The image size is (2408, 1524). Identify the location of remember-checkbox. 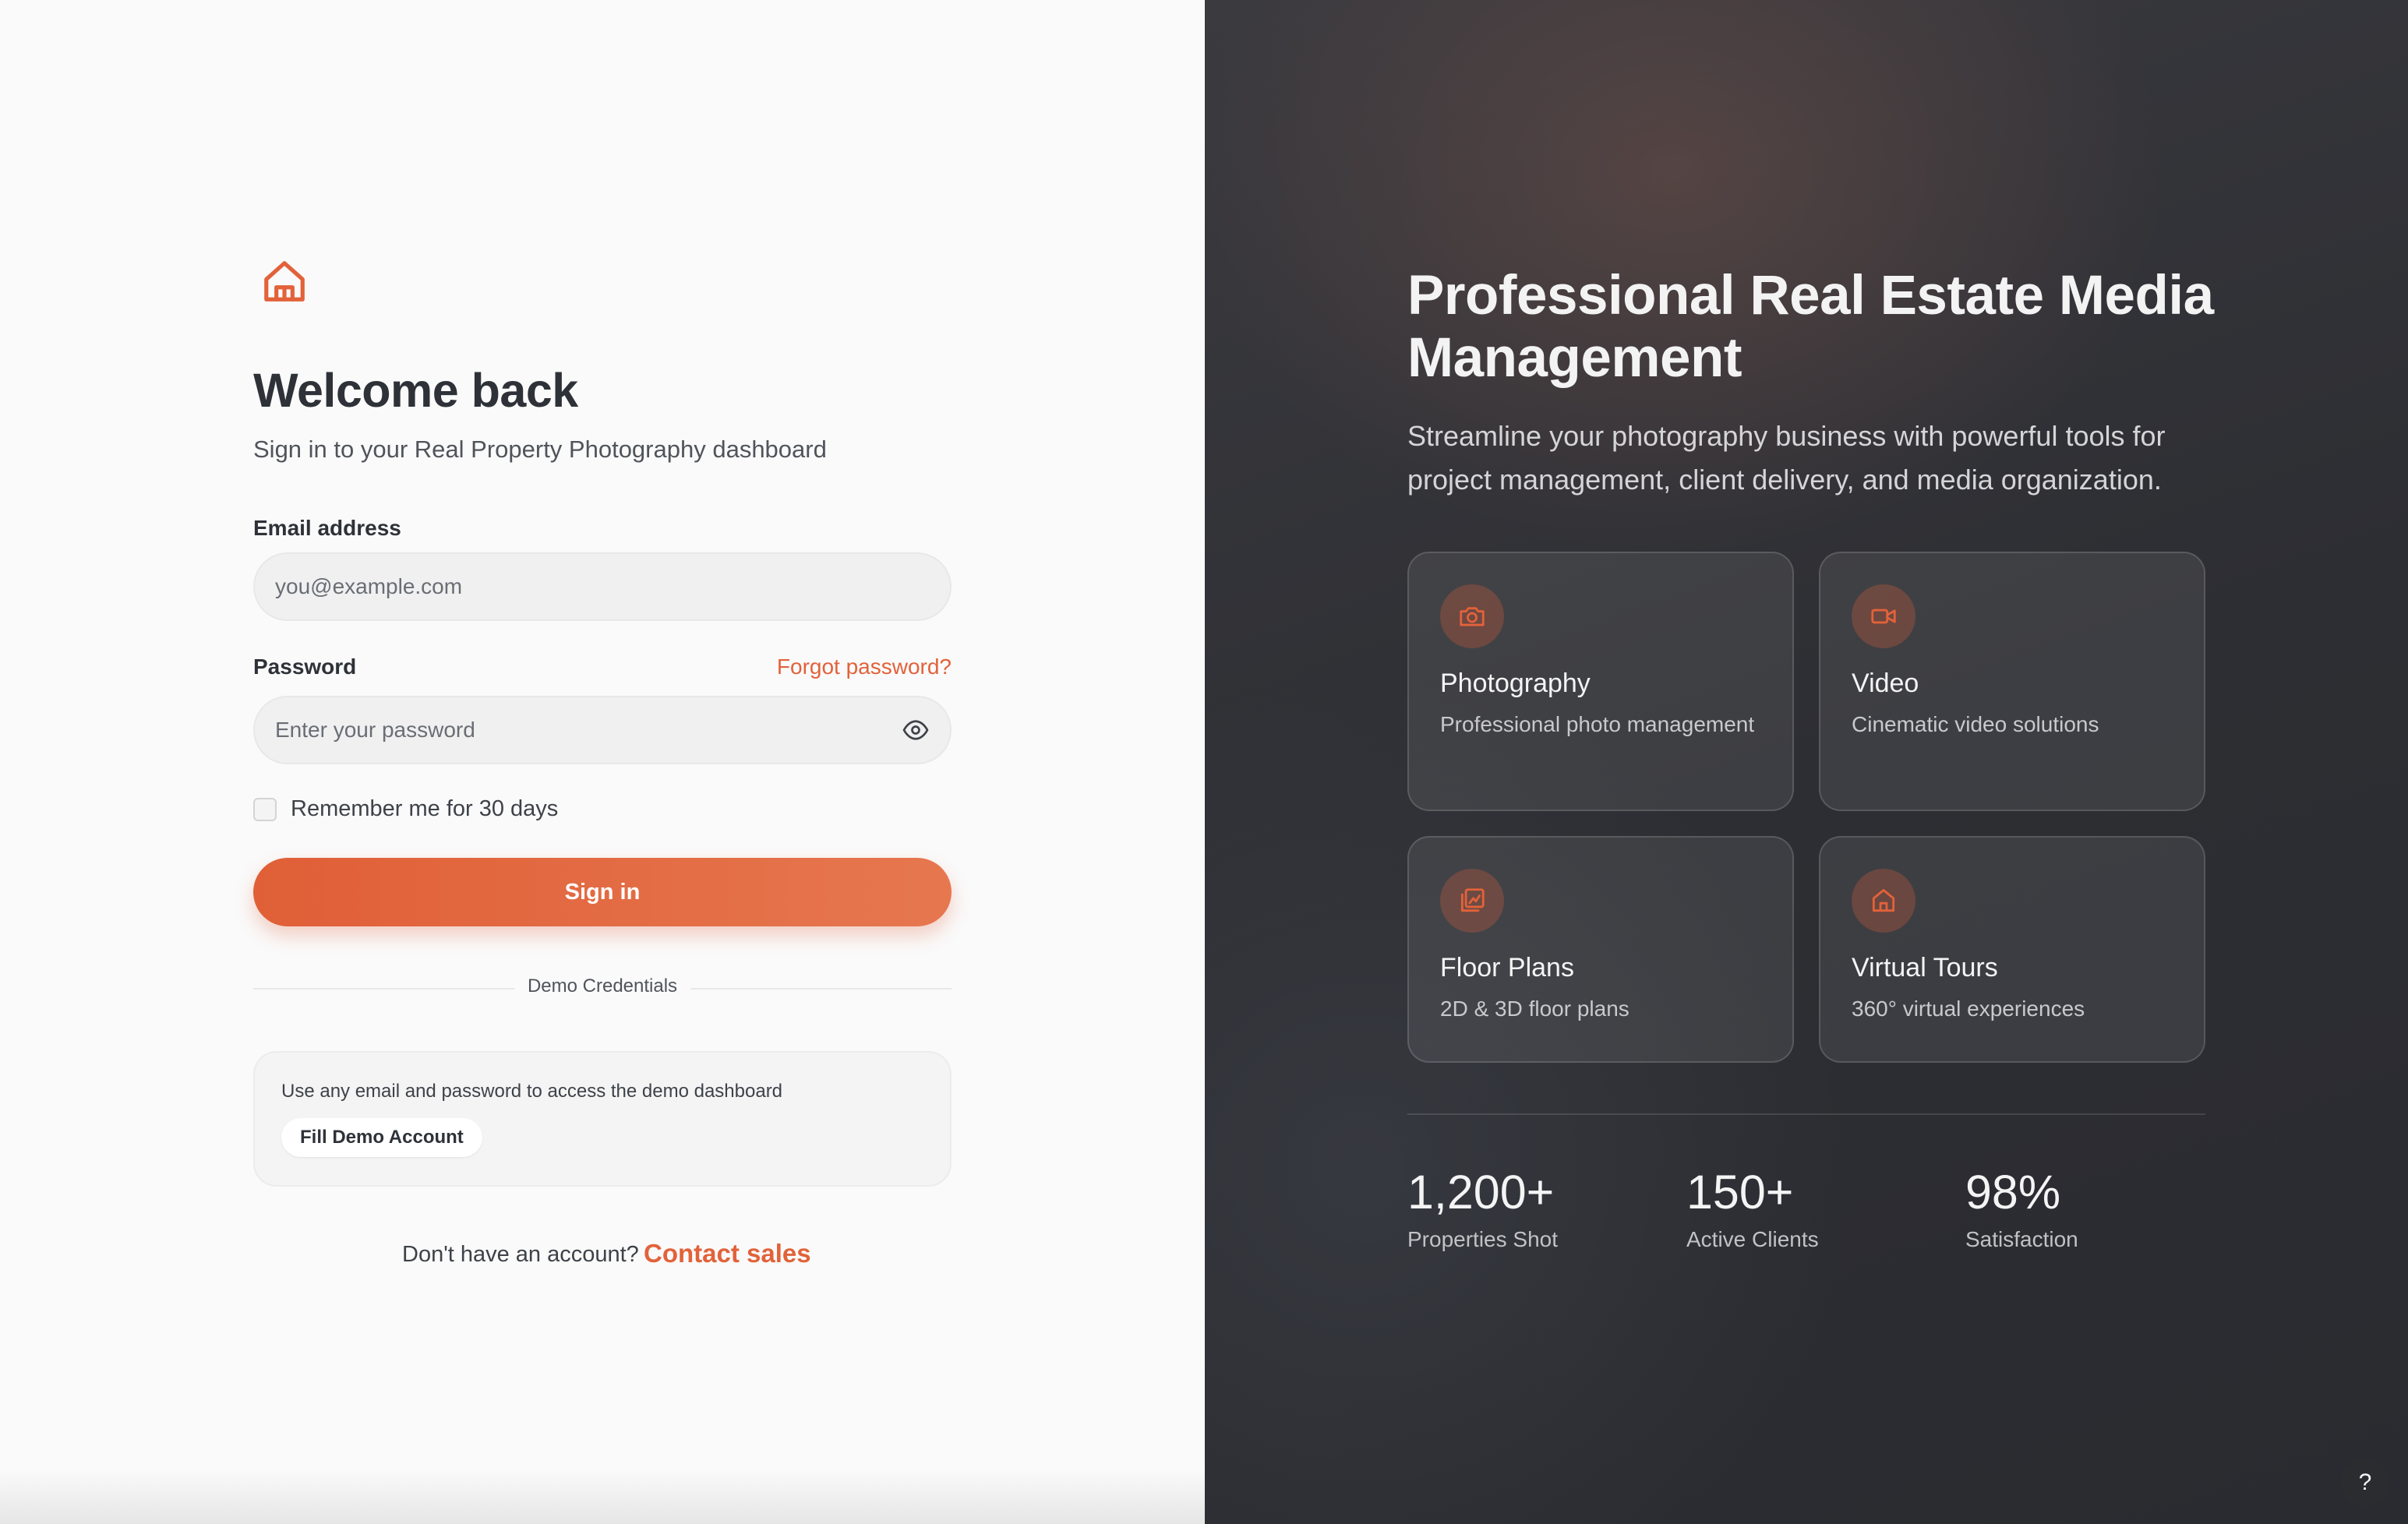
(265, 809).